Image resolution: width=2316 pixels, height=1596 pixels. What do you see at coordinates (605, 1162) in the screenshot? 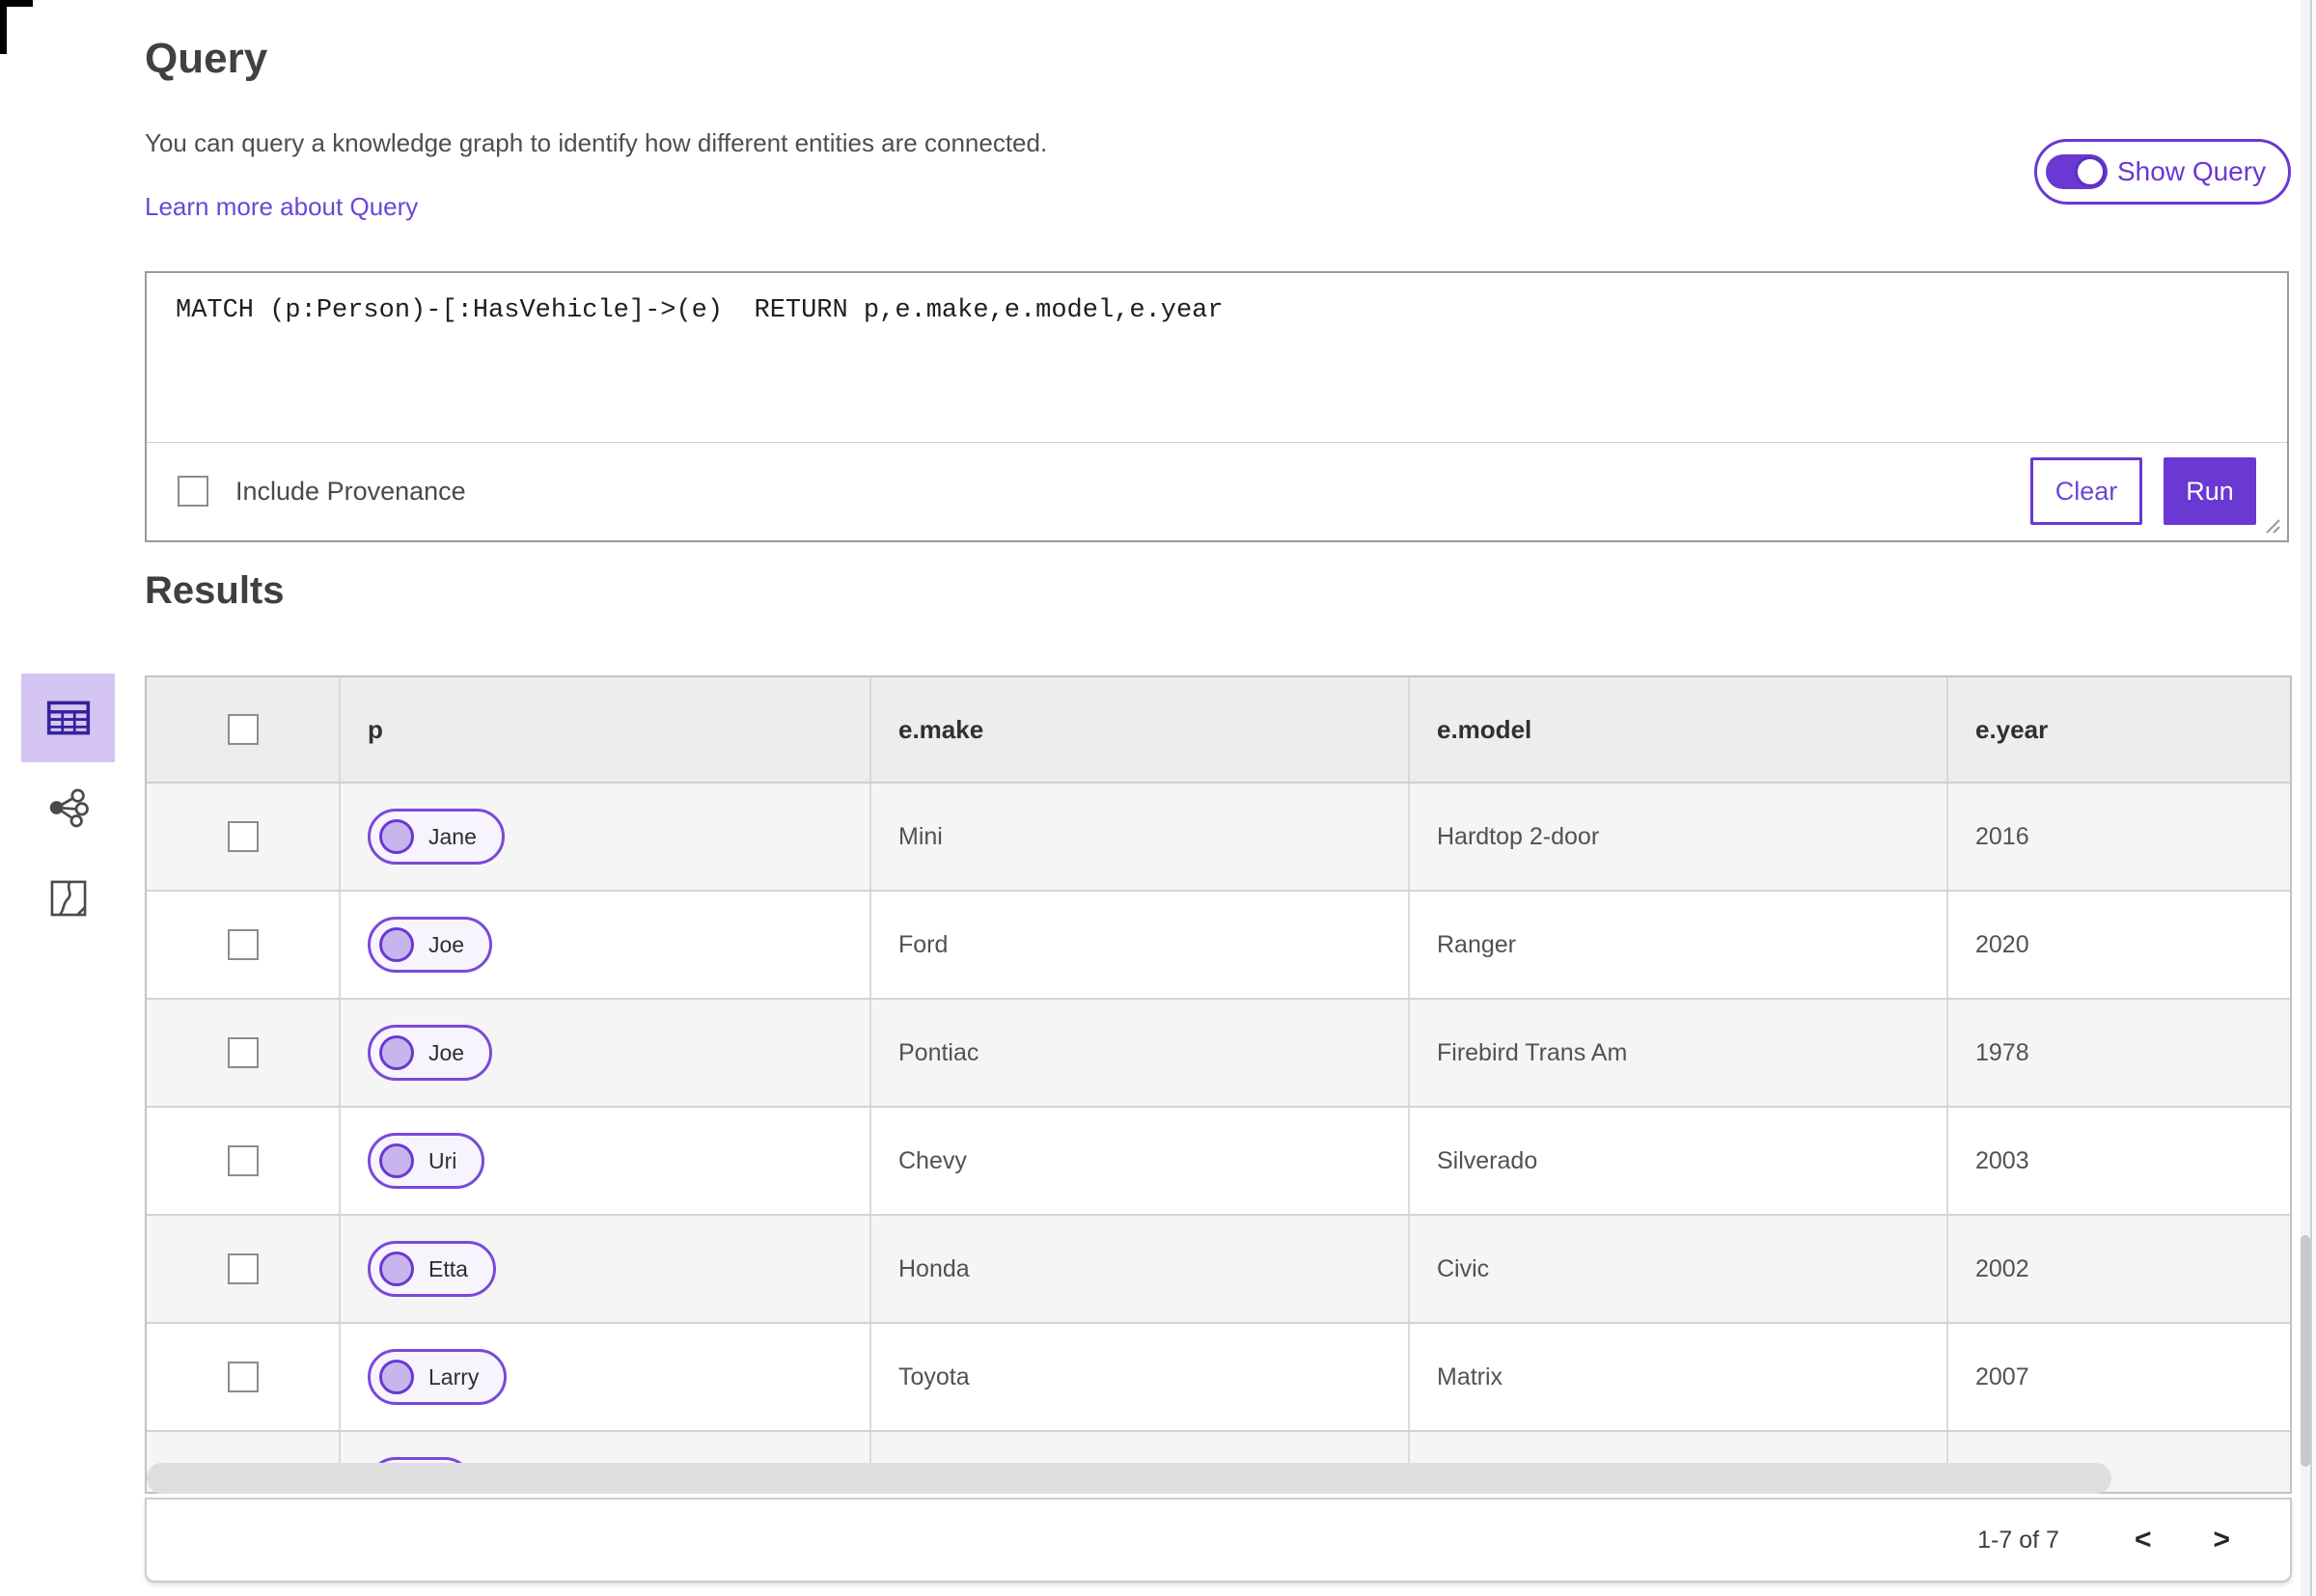
I see `cell-p: Uri` at bounding box center [605, 1162].